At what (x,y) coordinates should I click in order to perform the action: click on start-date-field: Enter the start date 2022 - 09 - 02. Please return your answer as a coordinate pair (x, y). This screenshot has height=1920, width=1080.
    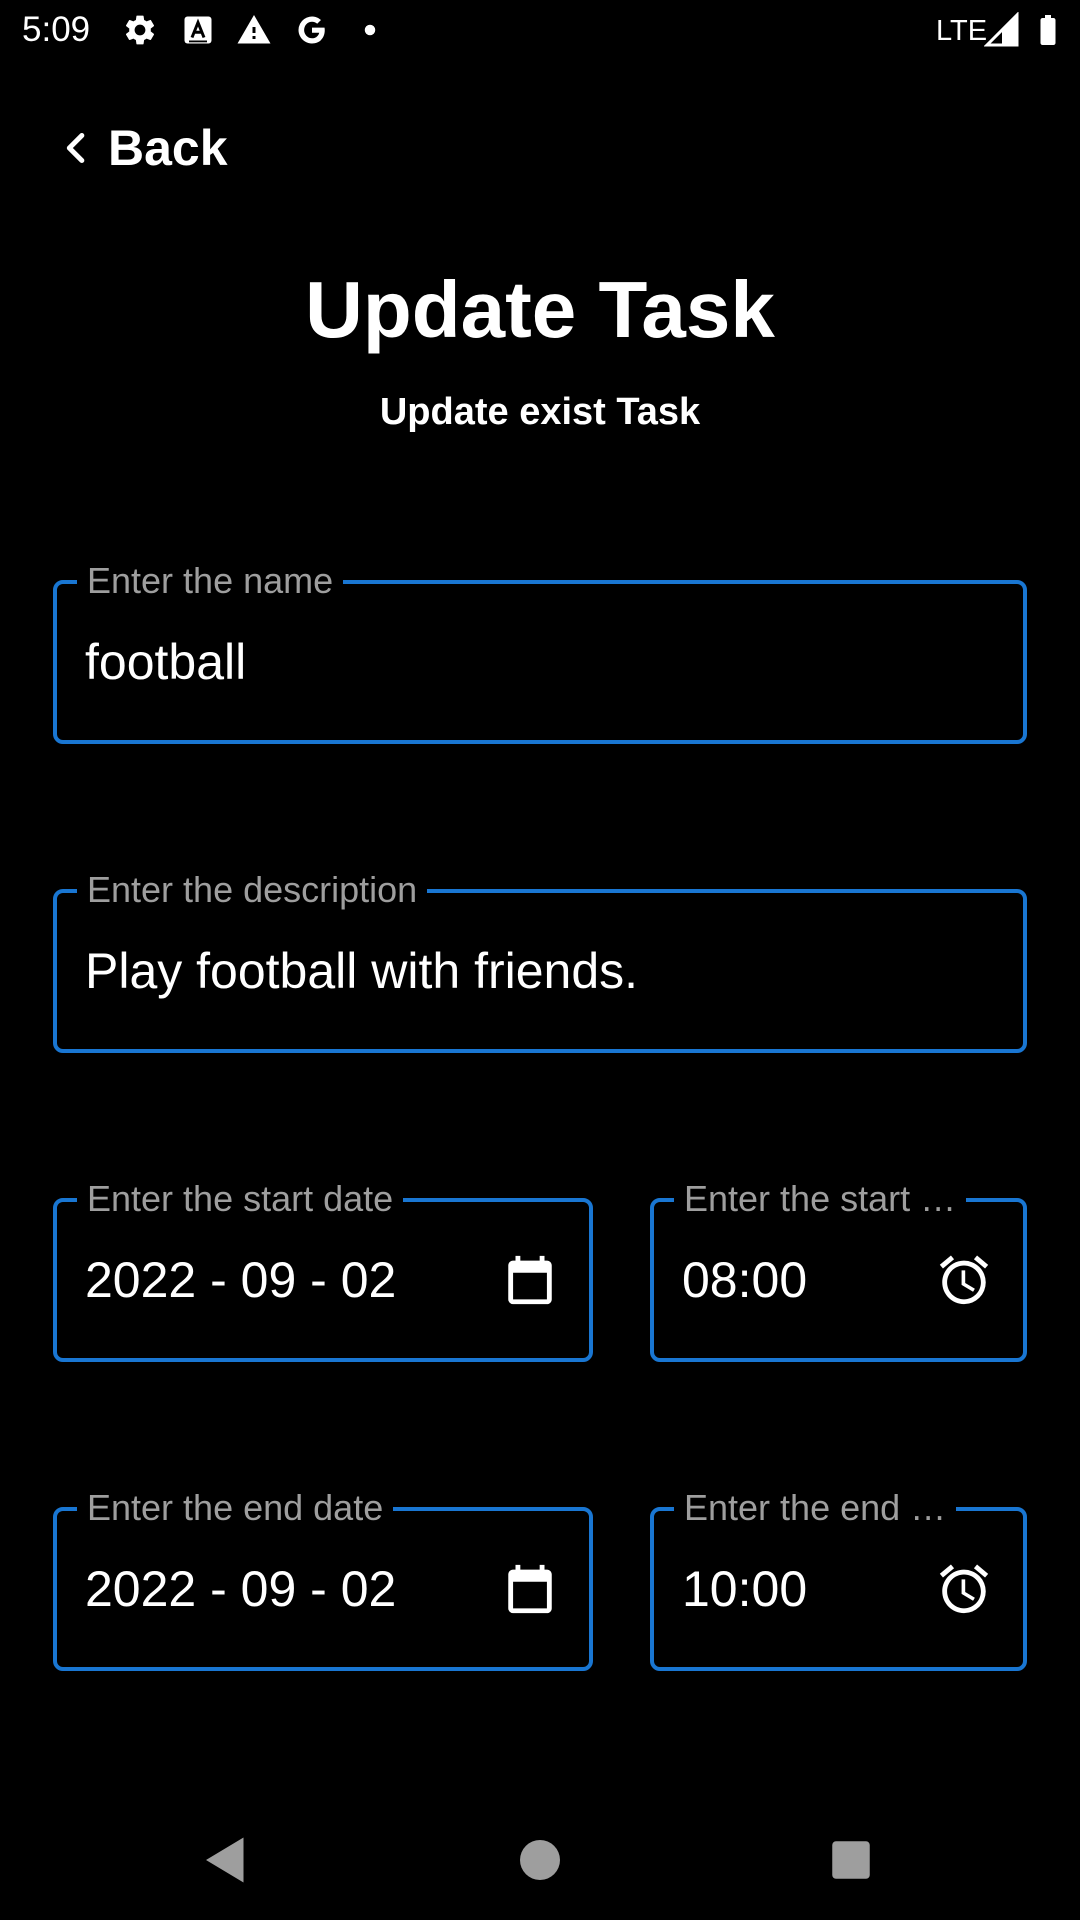
    Looking at the image, I should click on (323, 1269).